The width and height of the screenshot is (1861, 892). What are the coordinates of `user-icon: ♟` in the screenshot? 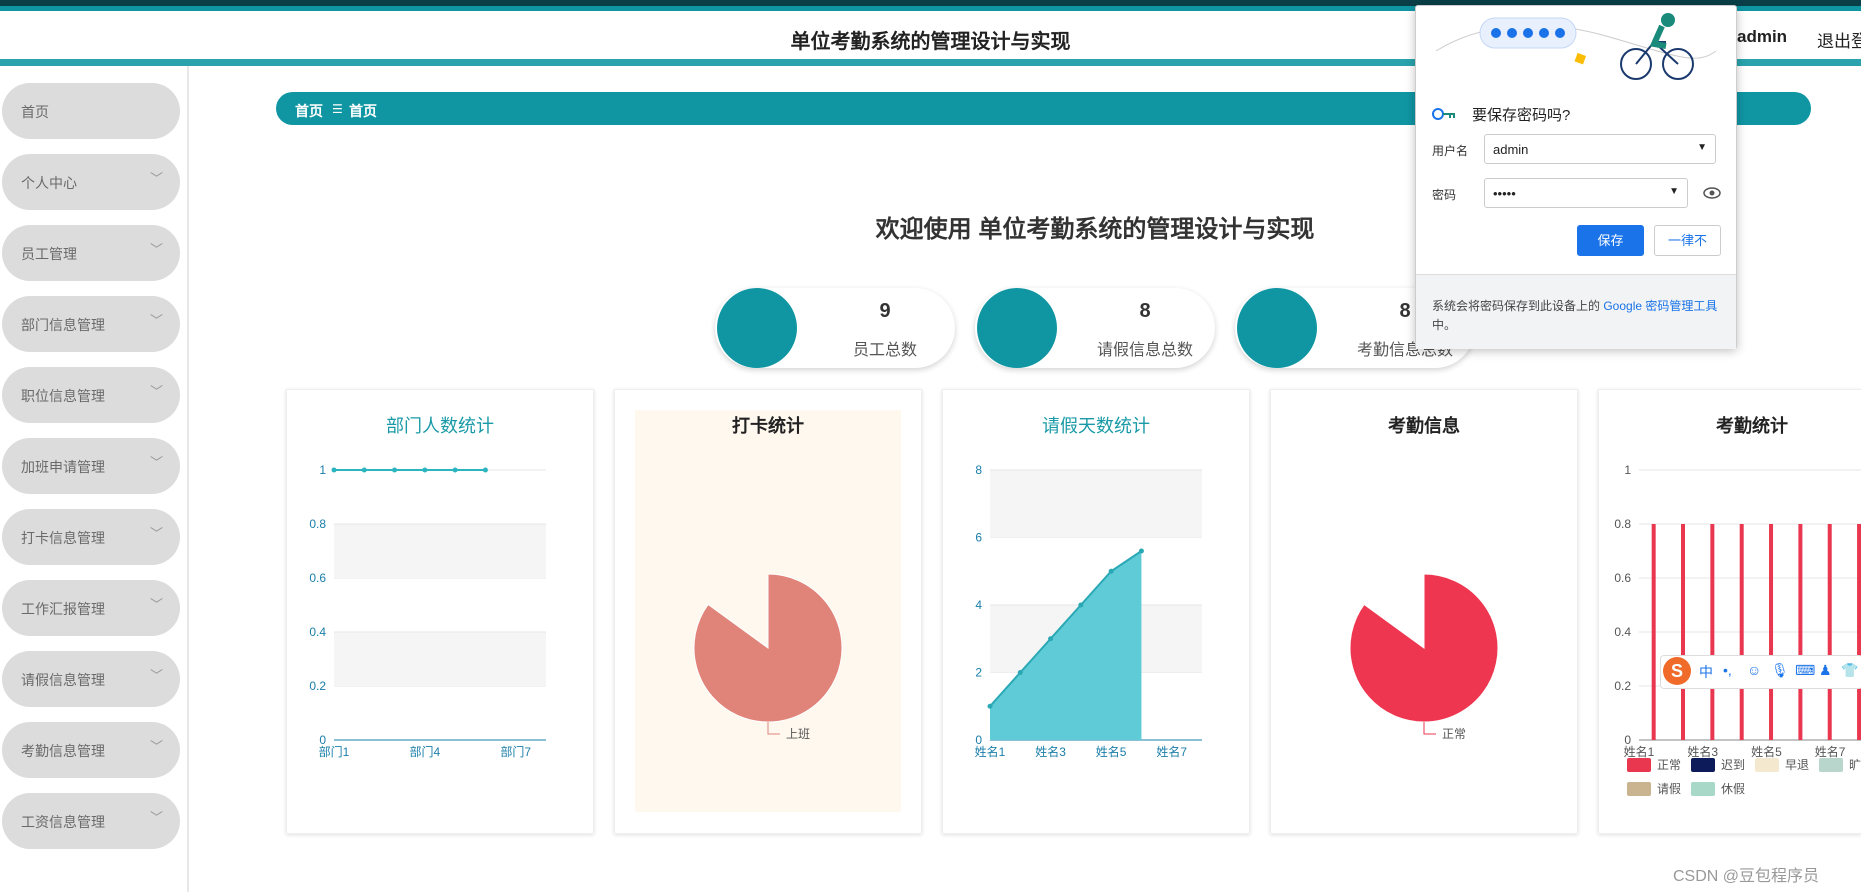 It's located at (1825, 670).